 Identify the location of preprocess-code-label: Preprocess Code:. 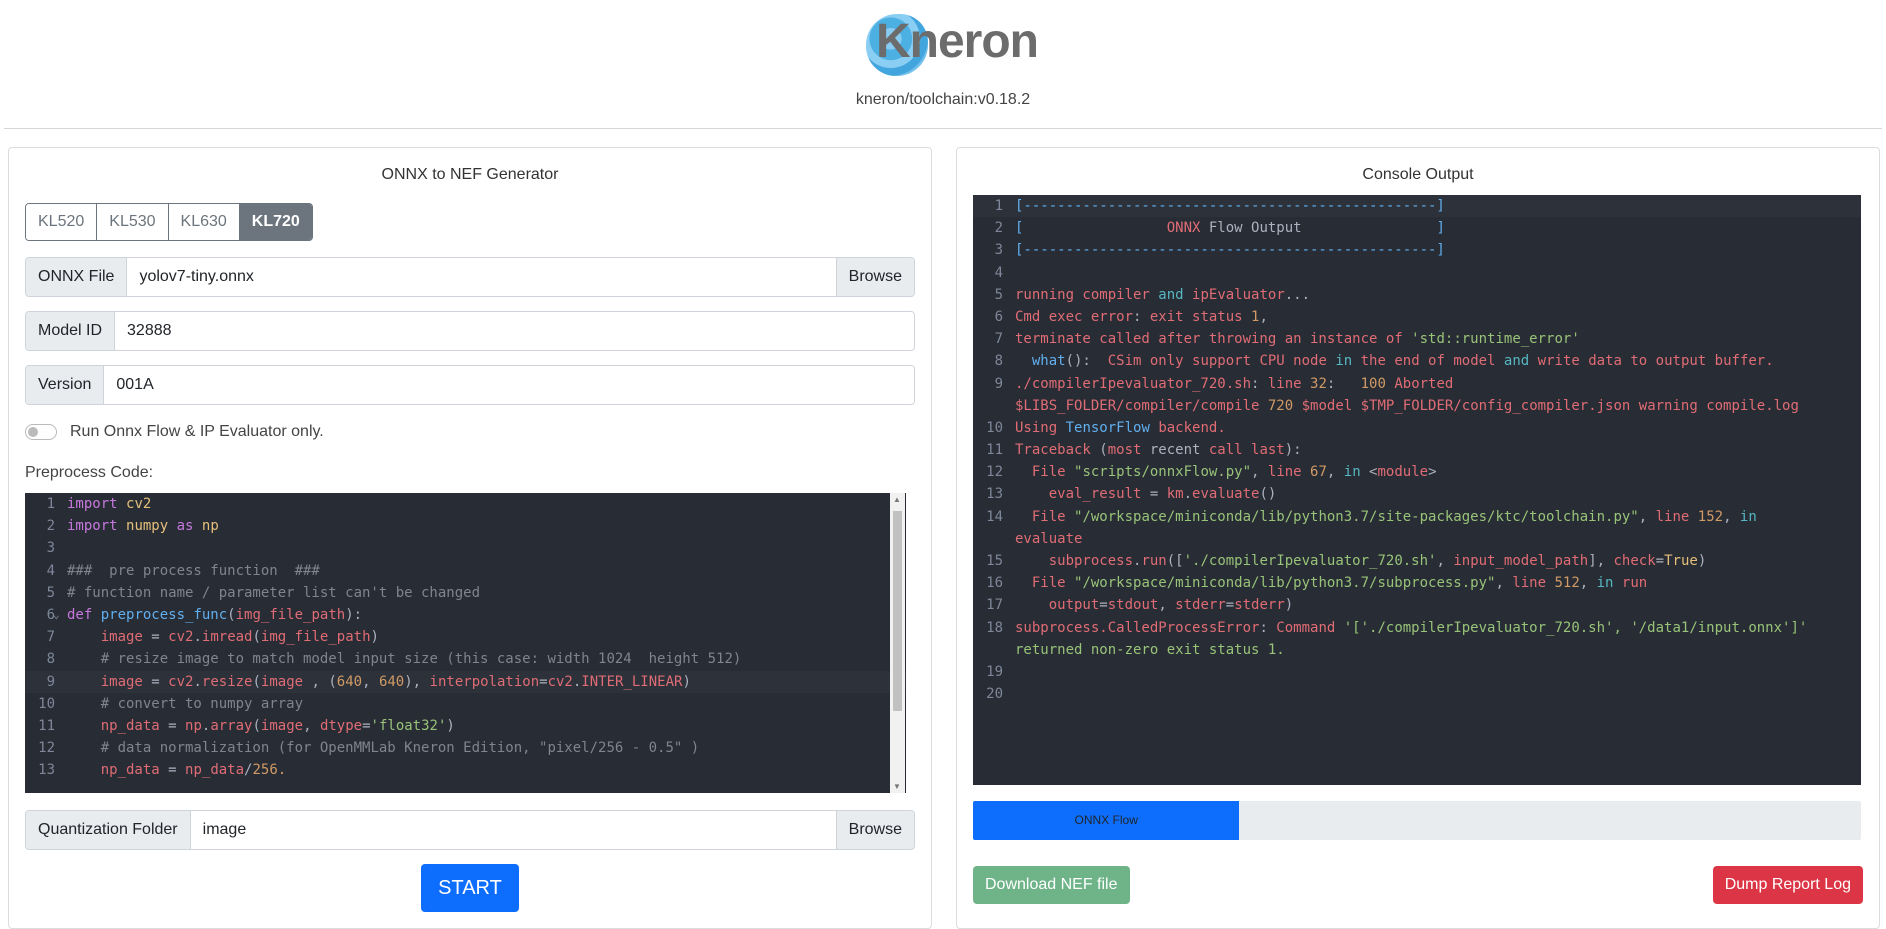
(89, 472).